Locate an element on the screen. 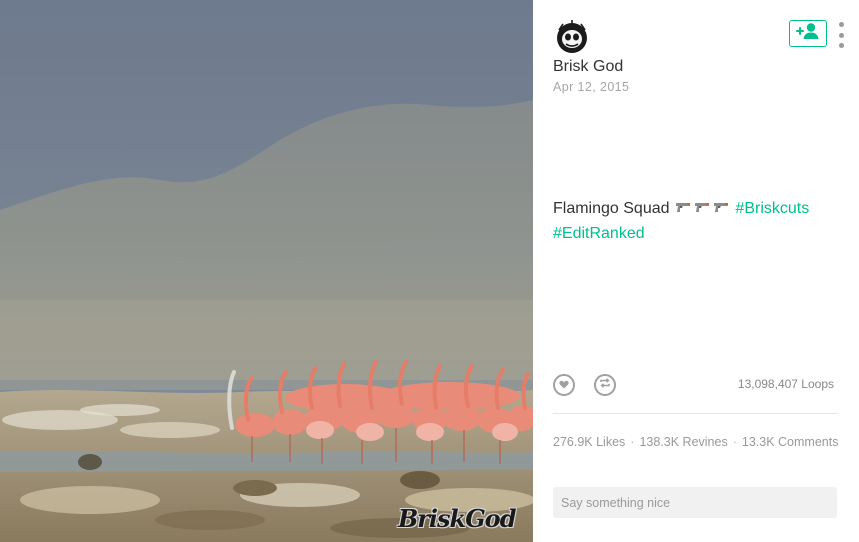 Image resolution: width=859 pixels, height=542 pixels. revines-count: 138.3K Revines is located at coordinates (683, 442).